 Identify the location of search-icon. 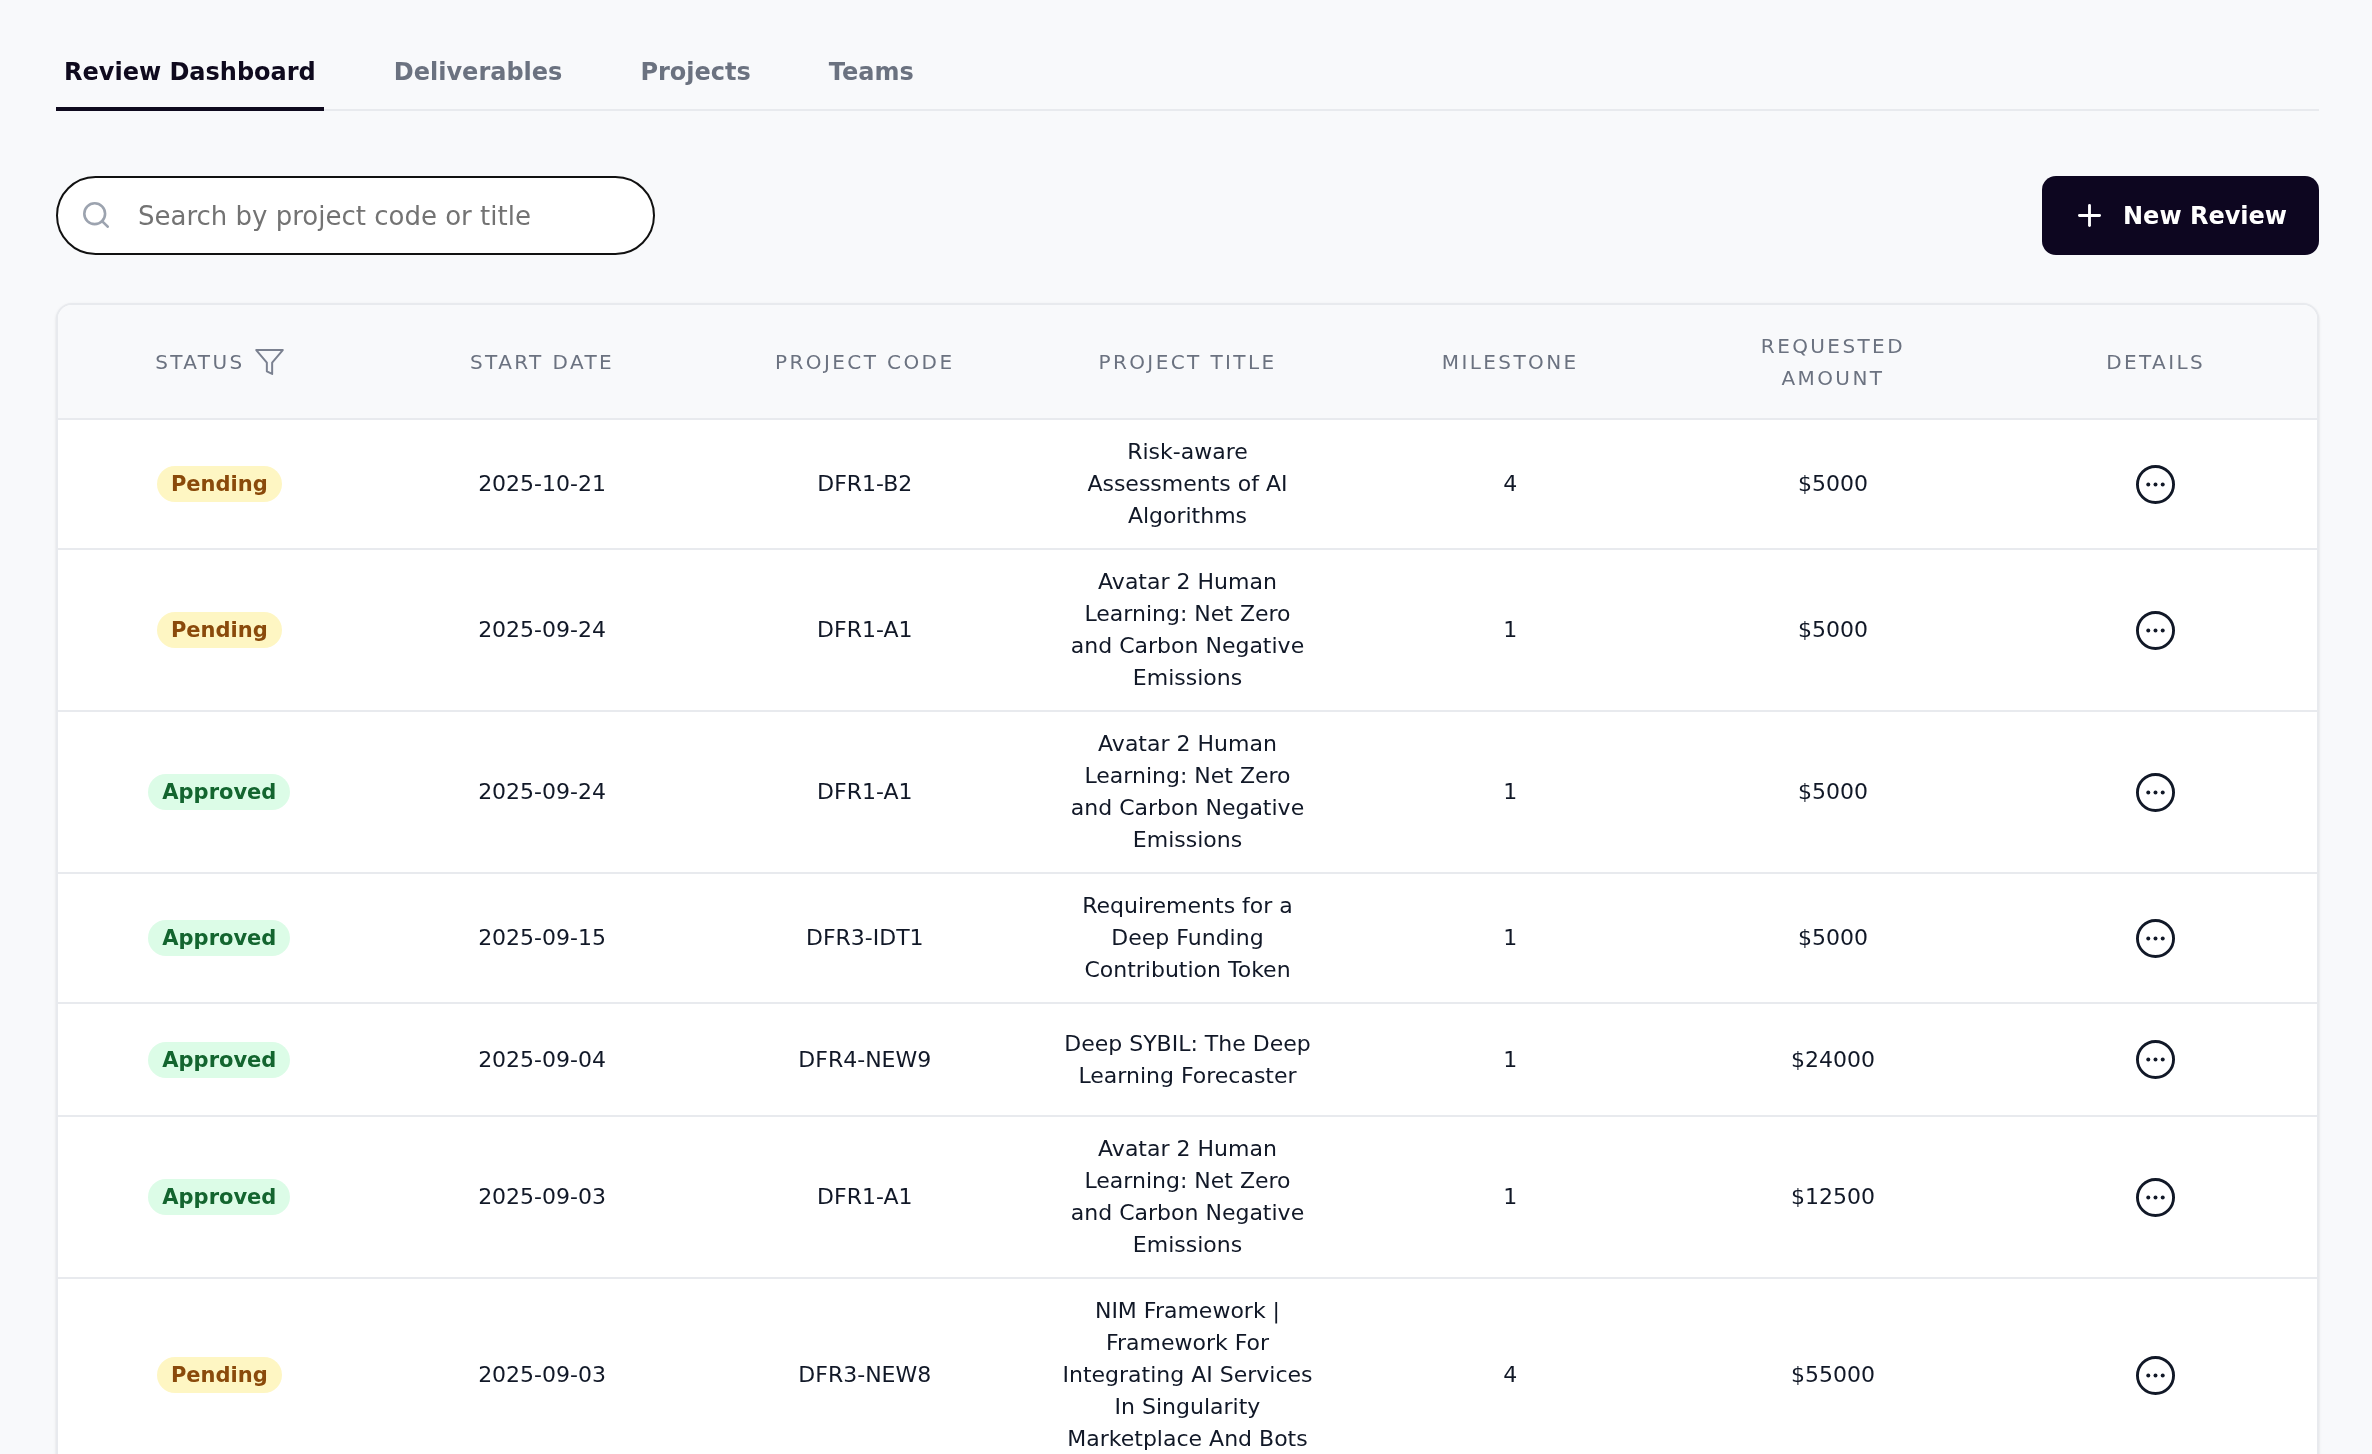
(96, 215).